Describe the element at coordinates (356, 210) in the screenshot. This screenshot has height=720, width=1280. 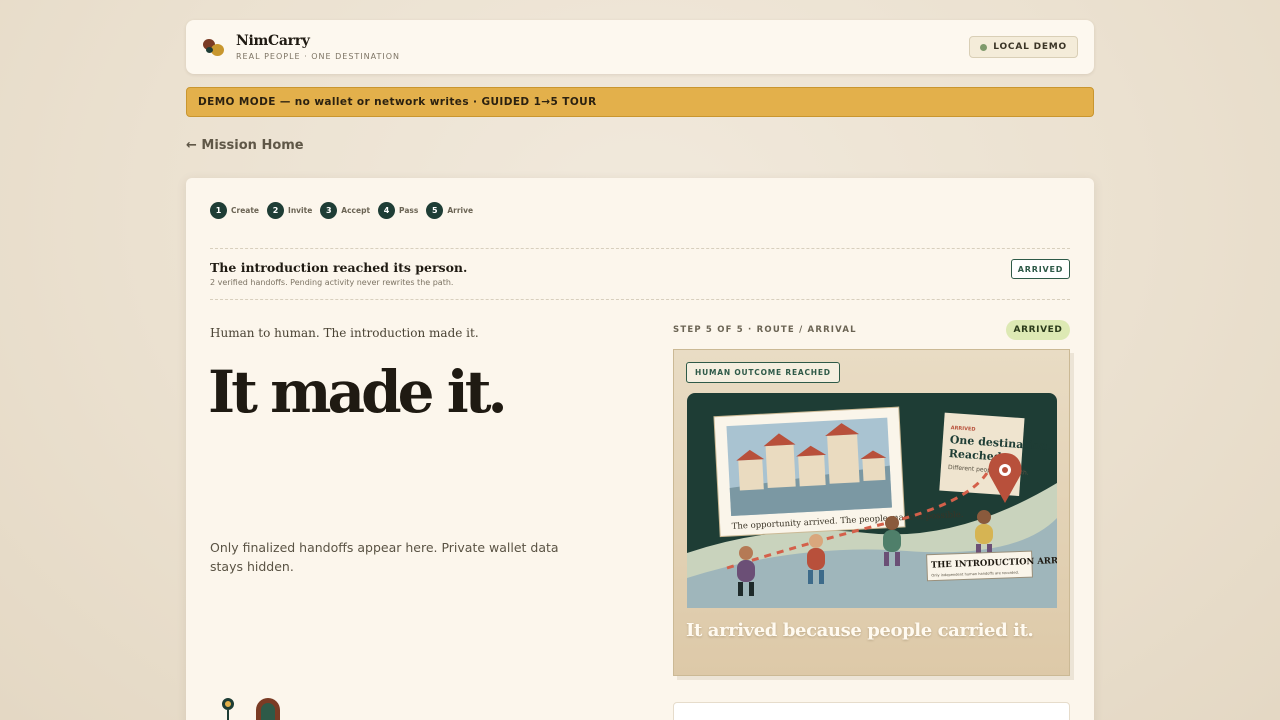
I see `step-label: Accept` at that location.